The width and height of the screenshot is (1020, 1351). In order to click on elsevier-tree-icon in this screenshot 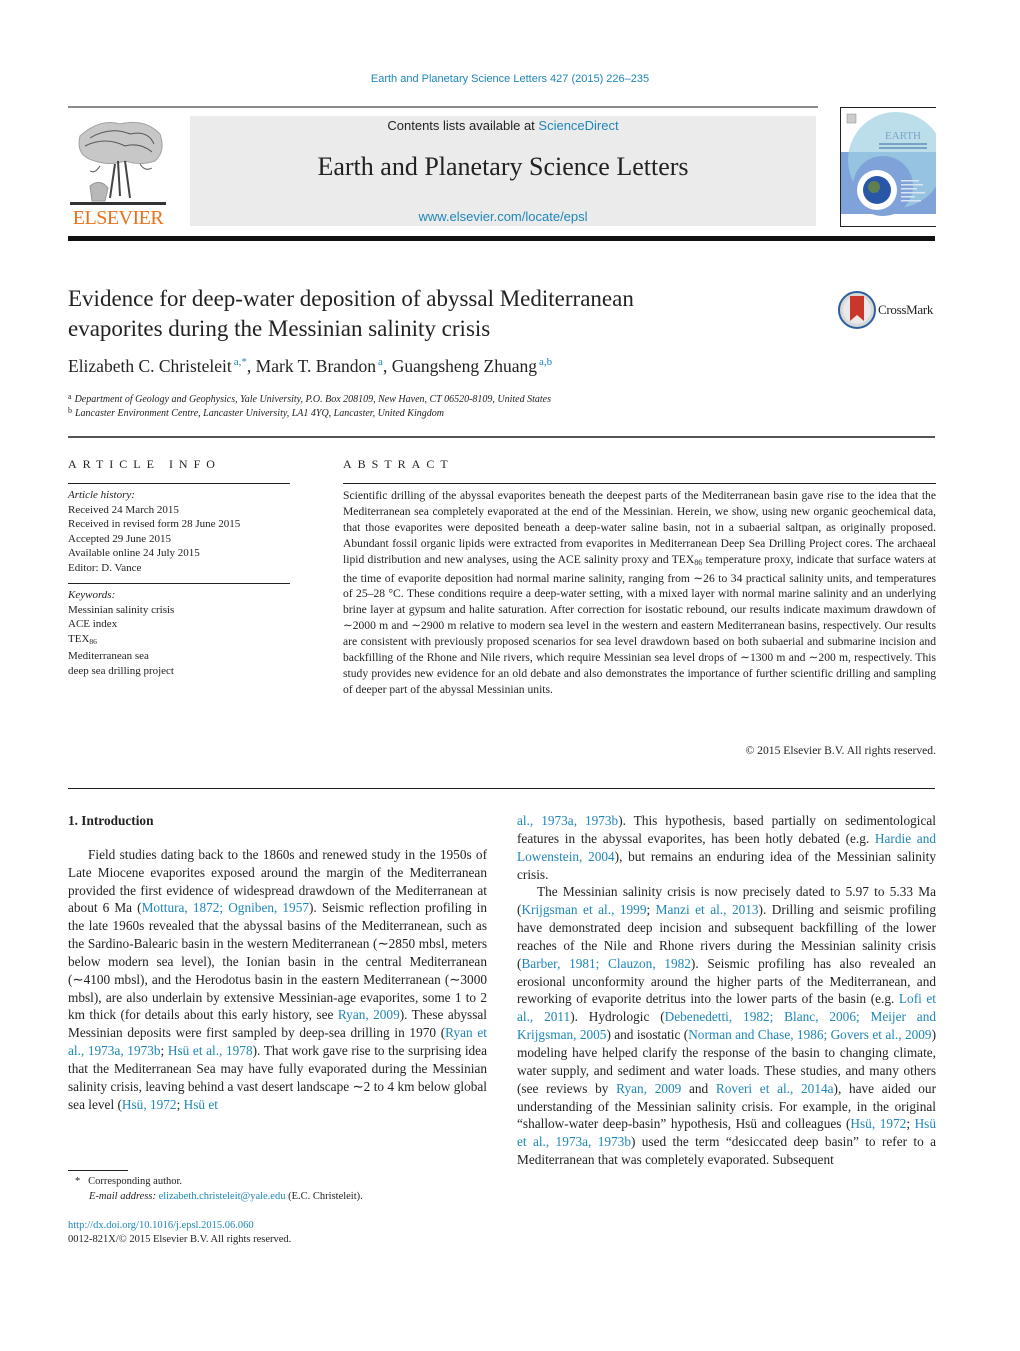, I will do `click(118, 162)`.